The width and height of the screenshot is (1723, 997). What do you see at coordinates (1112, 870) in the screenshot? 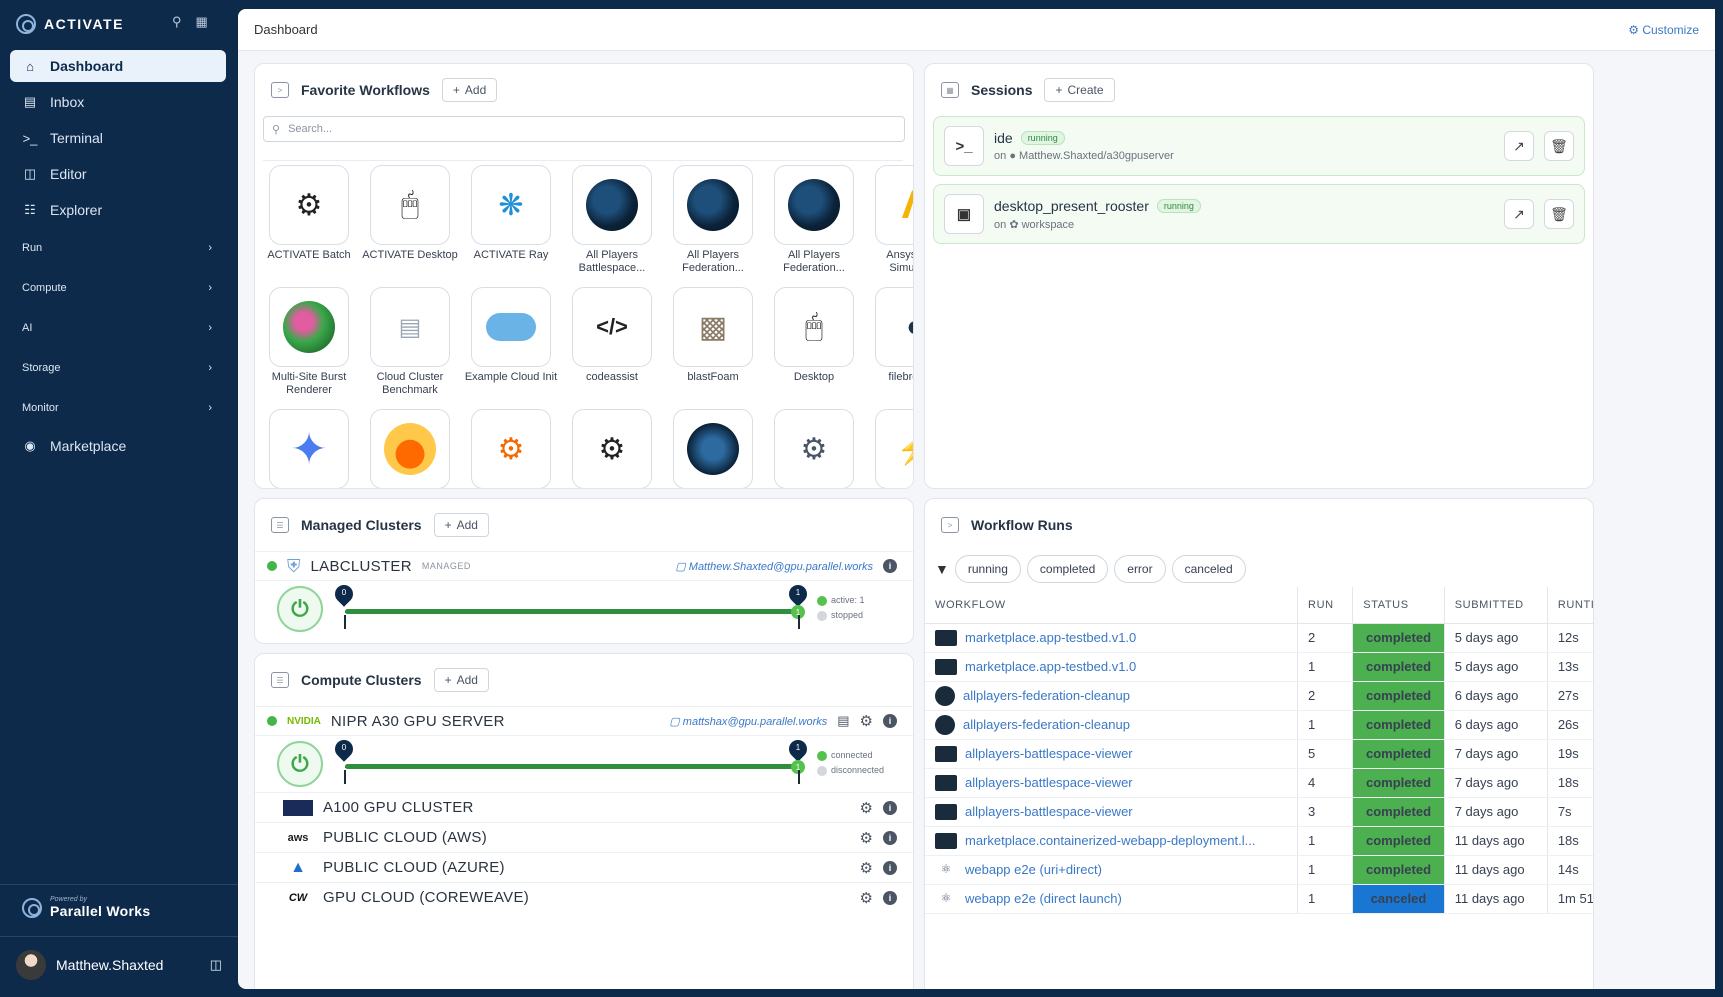
I see `workflow-cell: ⚛ webapp e2e (uri+direct)` at bounding box center [1112, 870].